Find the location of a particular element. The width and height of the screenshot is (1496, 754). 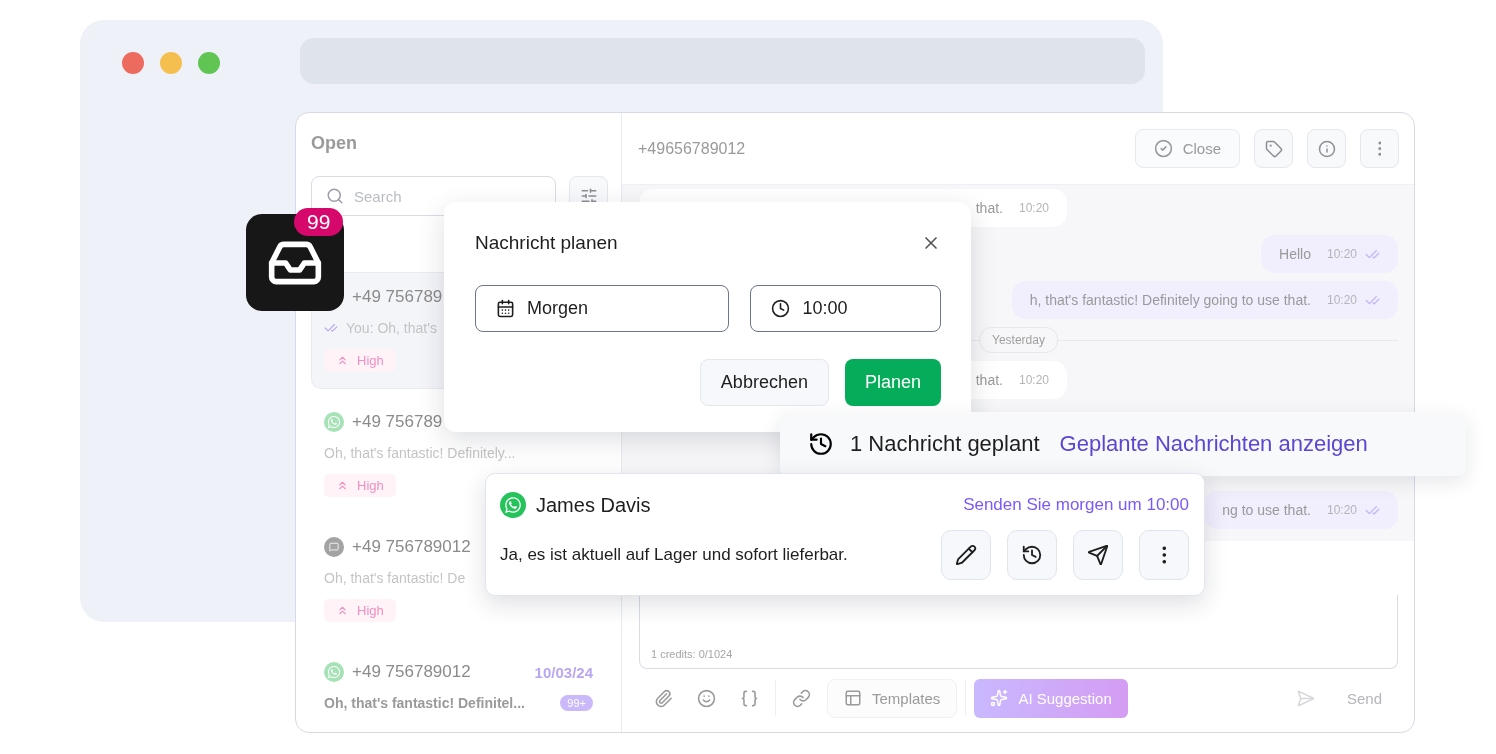

clock-icon is located at coordinates (781, 308).